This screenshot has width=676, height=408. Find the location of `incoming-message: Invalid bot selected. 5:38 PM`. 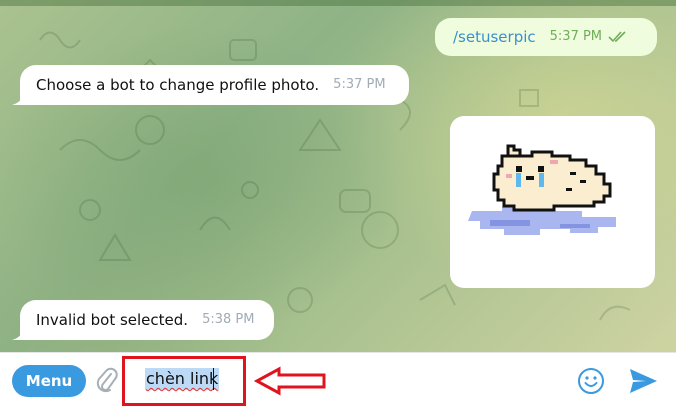

incoming-message: Invalid bot selected. 5:38 PM is located at coordinates (147, 320).